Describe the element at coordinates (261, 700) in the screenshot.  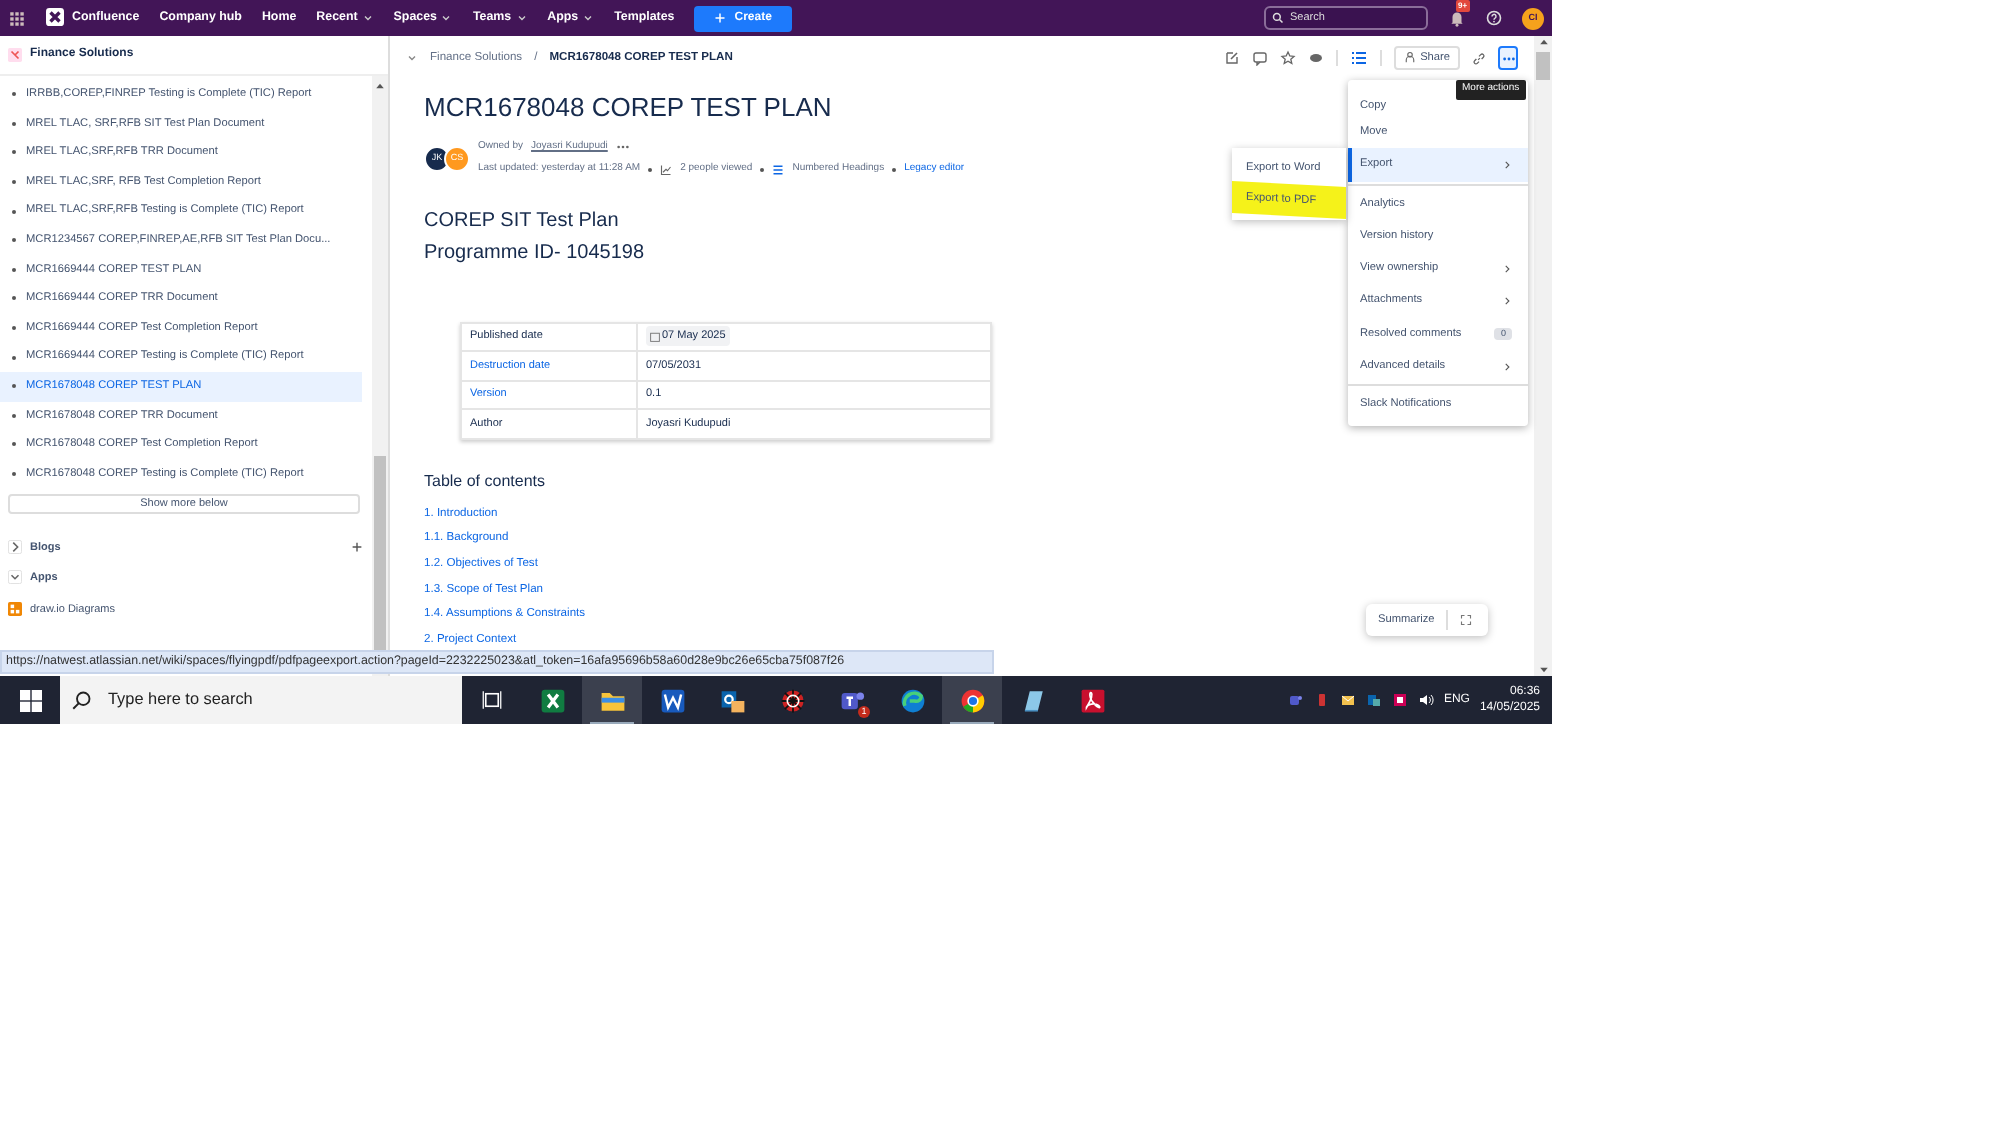
I see `taskbar-search-field: Type here to search` at that location.